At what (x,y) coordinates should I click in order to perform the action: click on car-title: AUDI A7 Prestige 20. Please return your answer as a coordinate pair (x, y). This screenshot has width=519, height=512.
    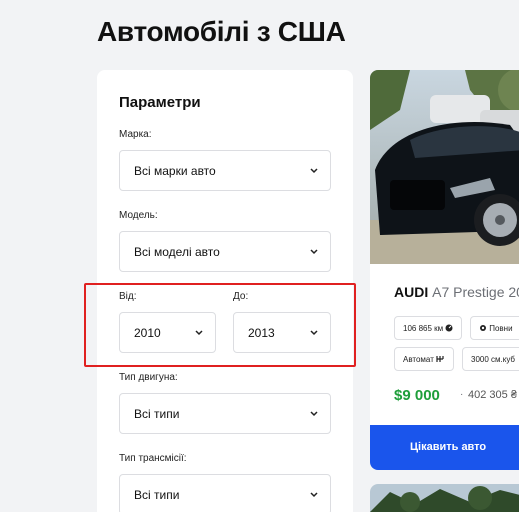
    Looking at the image, I should click on (456, 292).